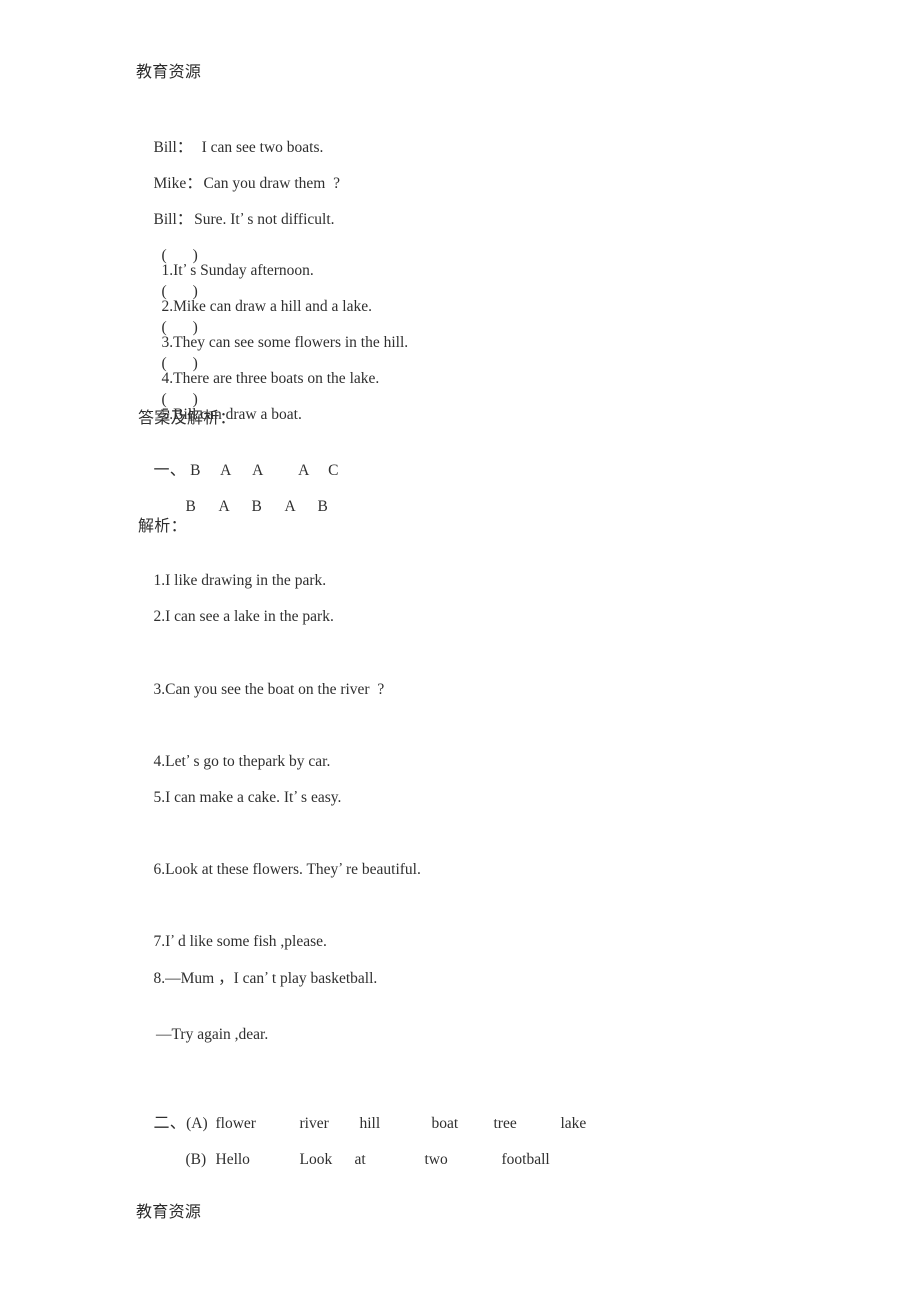 Image resolution: width=920 pixels, height=1302 pixels. Describe the element at coordinates (291, 219) in the screenshot. I see `dialogue-text-continued: s not difficult.` at that location.